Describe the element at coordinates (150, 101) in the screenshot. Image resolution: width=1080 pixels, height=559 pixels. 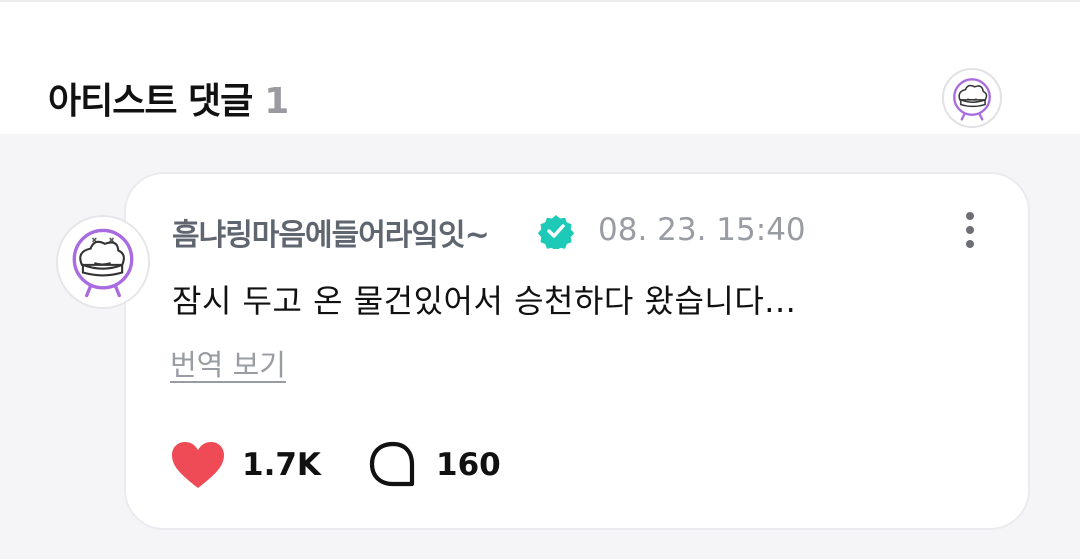
I see `section-title-text: 아티스트 댓글` at that location.